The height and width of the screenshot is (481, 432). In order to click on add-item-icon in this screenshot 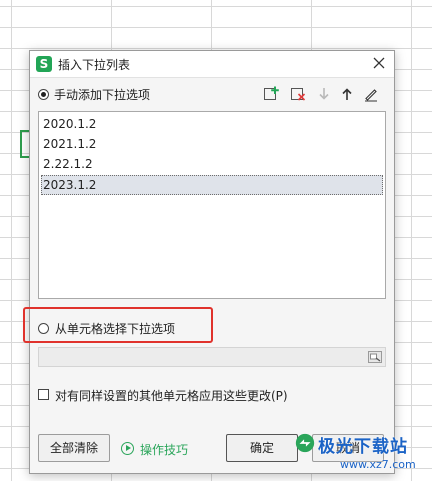, I will do `click(271, 94)`.